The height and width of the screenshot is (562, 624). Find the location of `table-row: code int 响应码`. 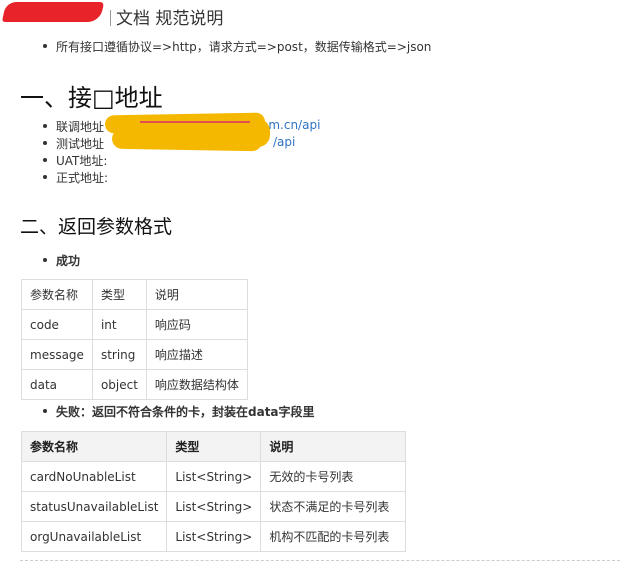

table-row: code int 响应码 is located at coordinates (134, 324).